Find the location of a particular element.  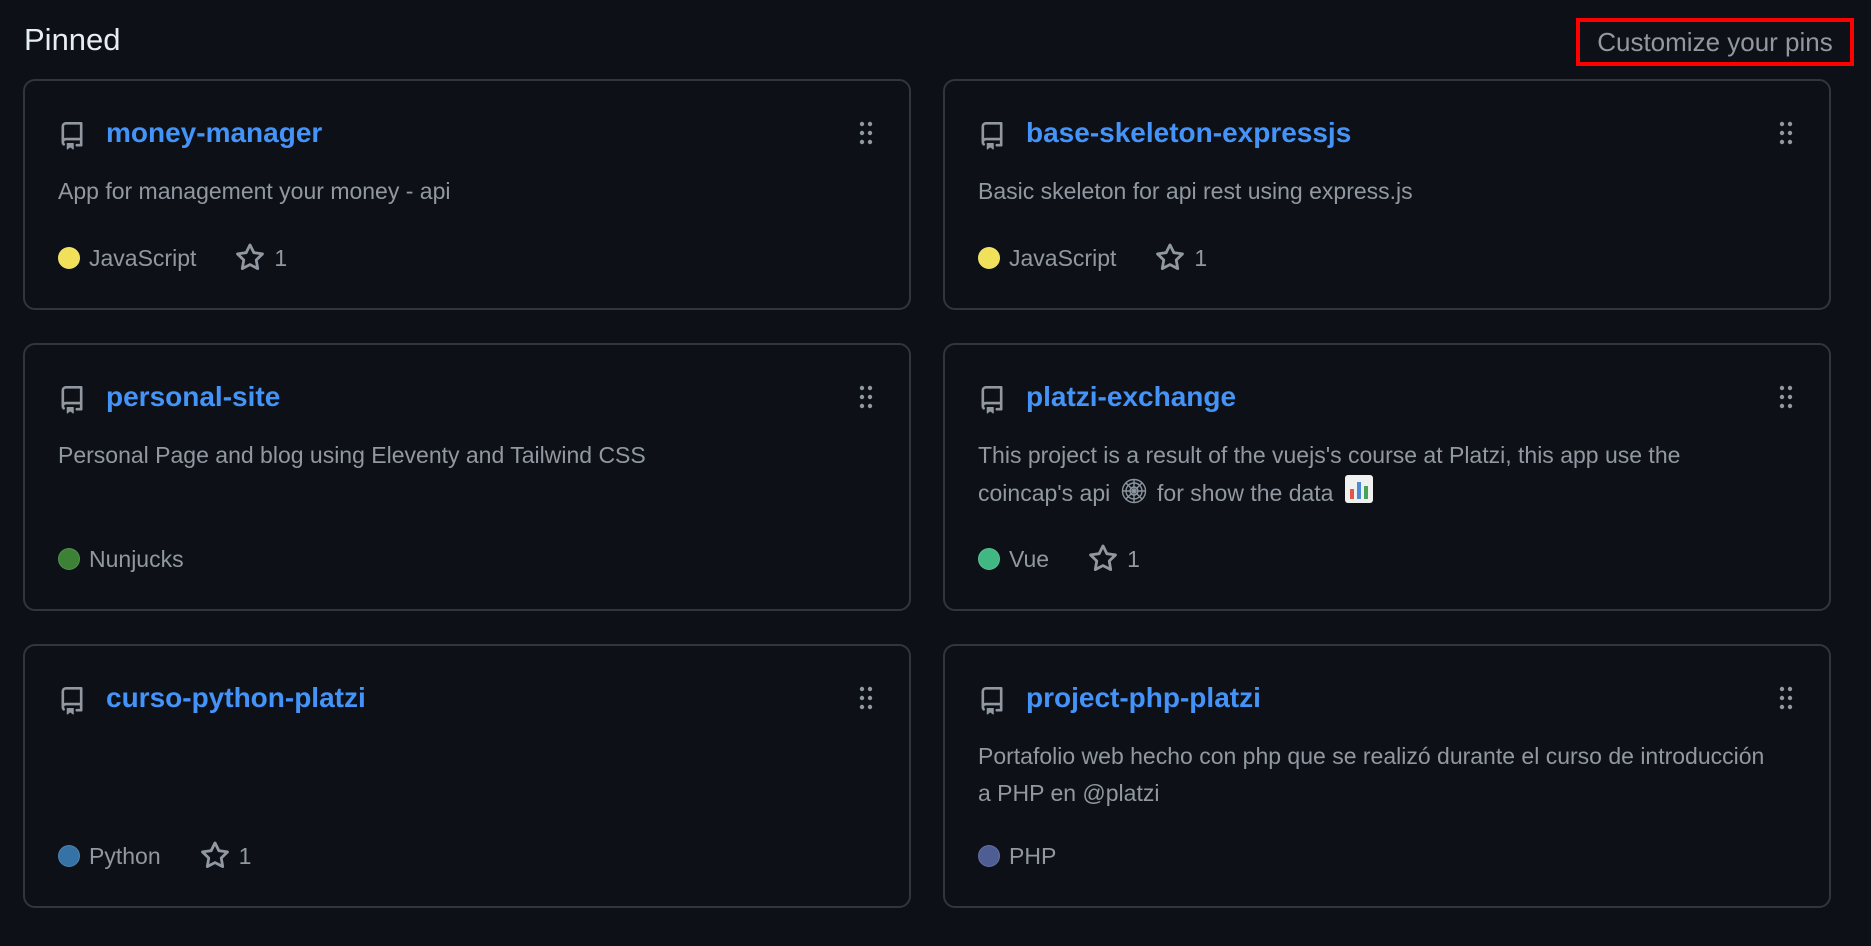

pinned-repo-card: curso-python-platzi Python 1 is located at coordinates (467, 776).